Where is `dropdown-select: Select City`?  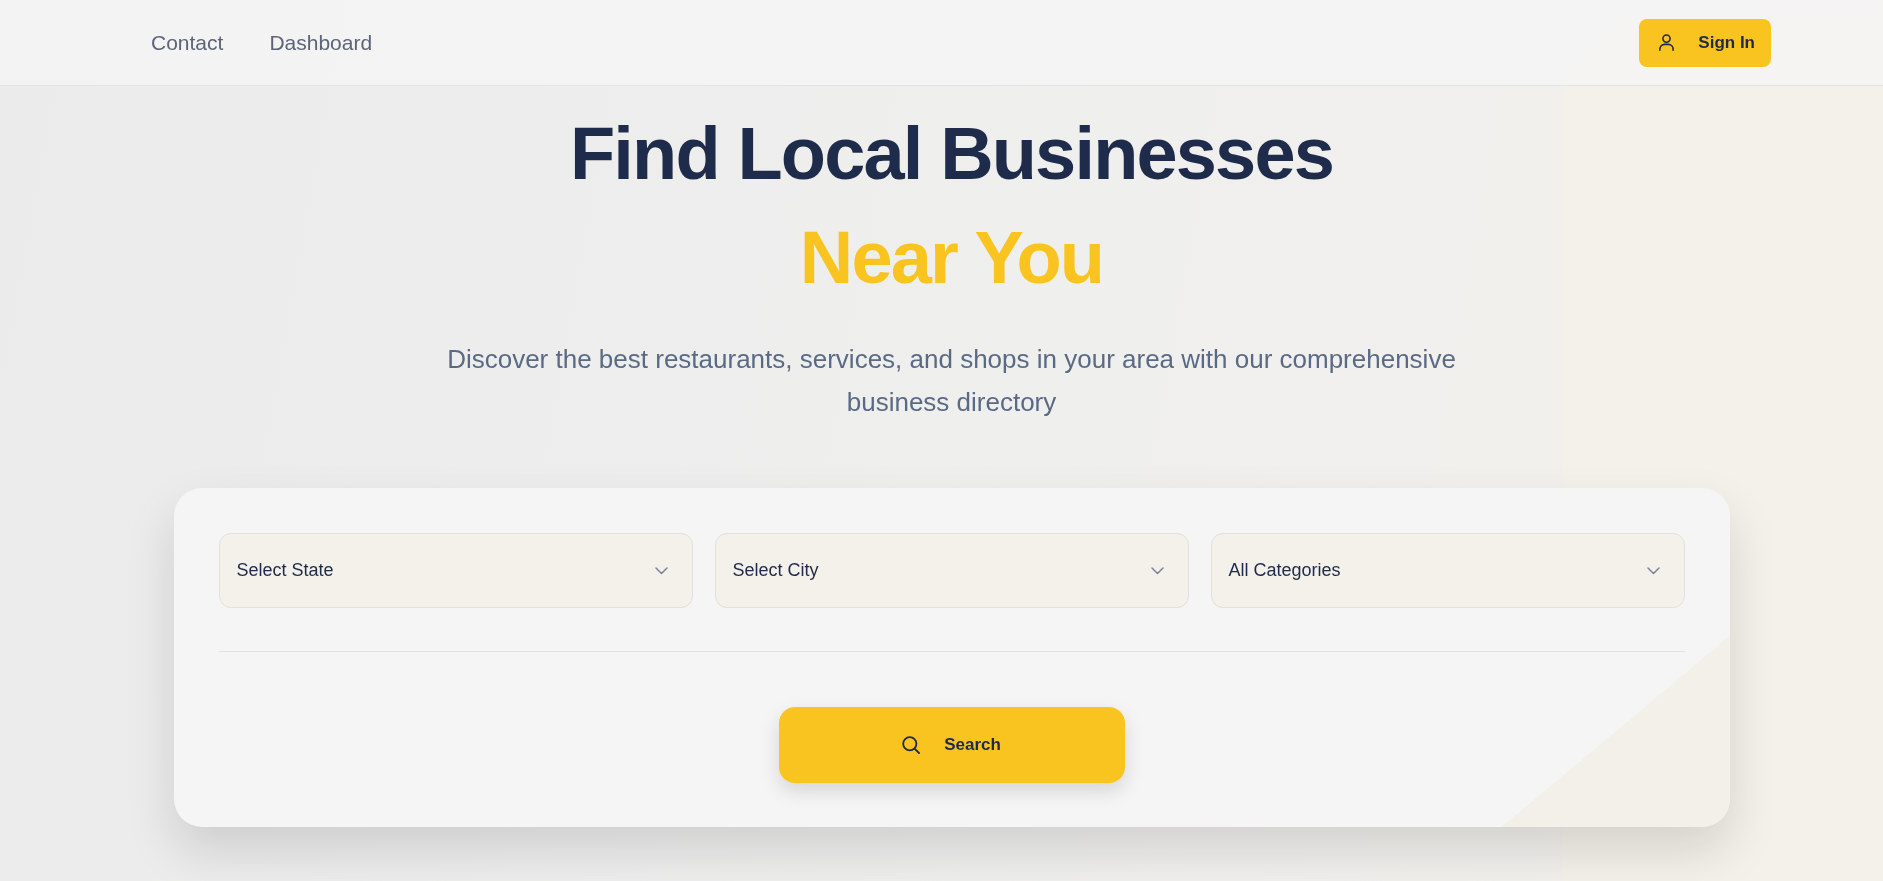 dropdown-select: Select City is located at coordinates (951, 570).